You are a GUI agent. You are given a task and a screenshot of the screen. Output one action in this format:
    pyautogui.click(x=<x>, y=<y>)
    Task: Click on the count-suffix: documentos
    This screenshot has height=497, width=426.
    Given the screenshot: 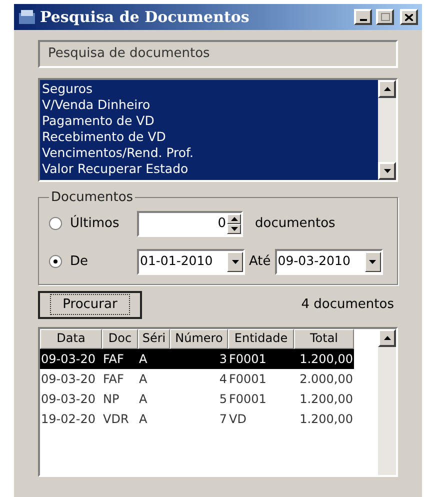 What is the action you would take?
    pyautogui.click(x=295, y=223)
    